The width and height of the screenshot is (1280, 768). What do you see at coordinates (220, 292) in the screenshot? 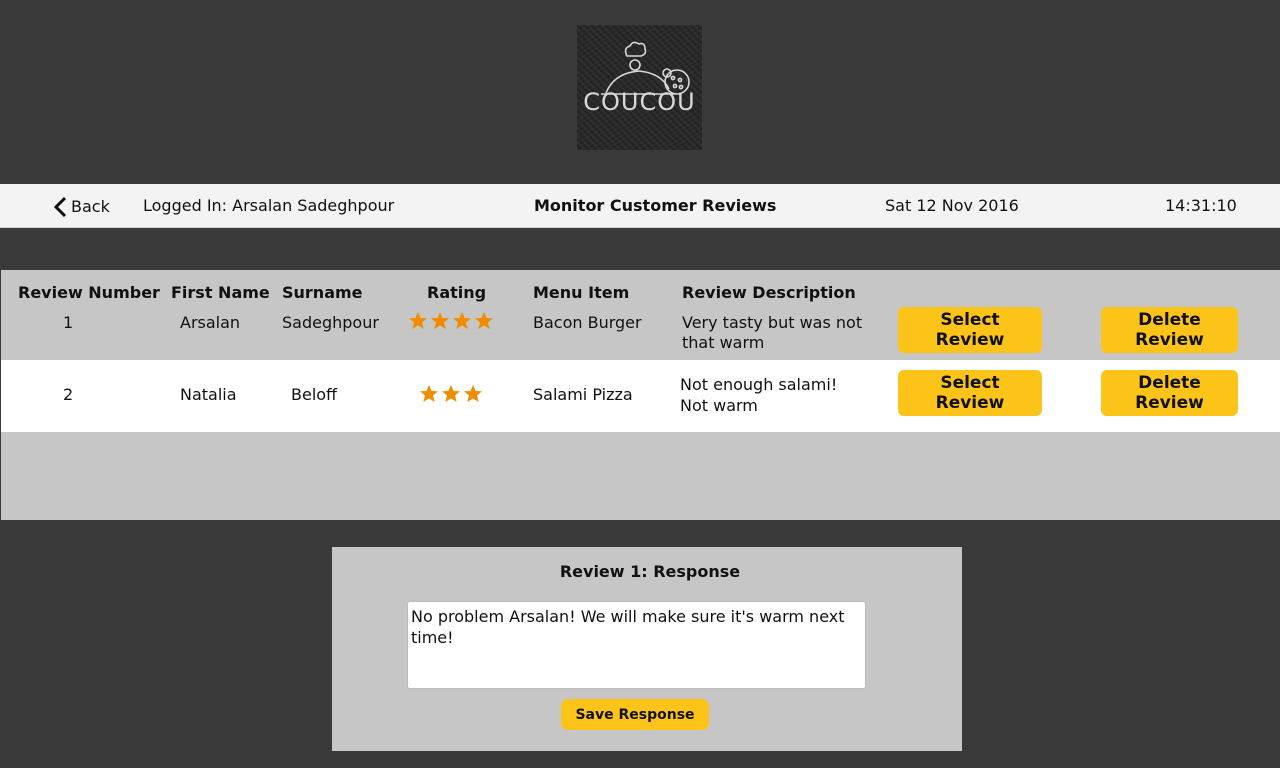
I see `column-header-first-name: First Name` at bounding box center [220, 292].